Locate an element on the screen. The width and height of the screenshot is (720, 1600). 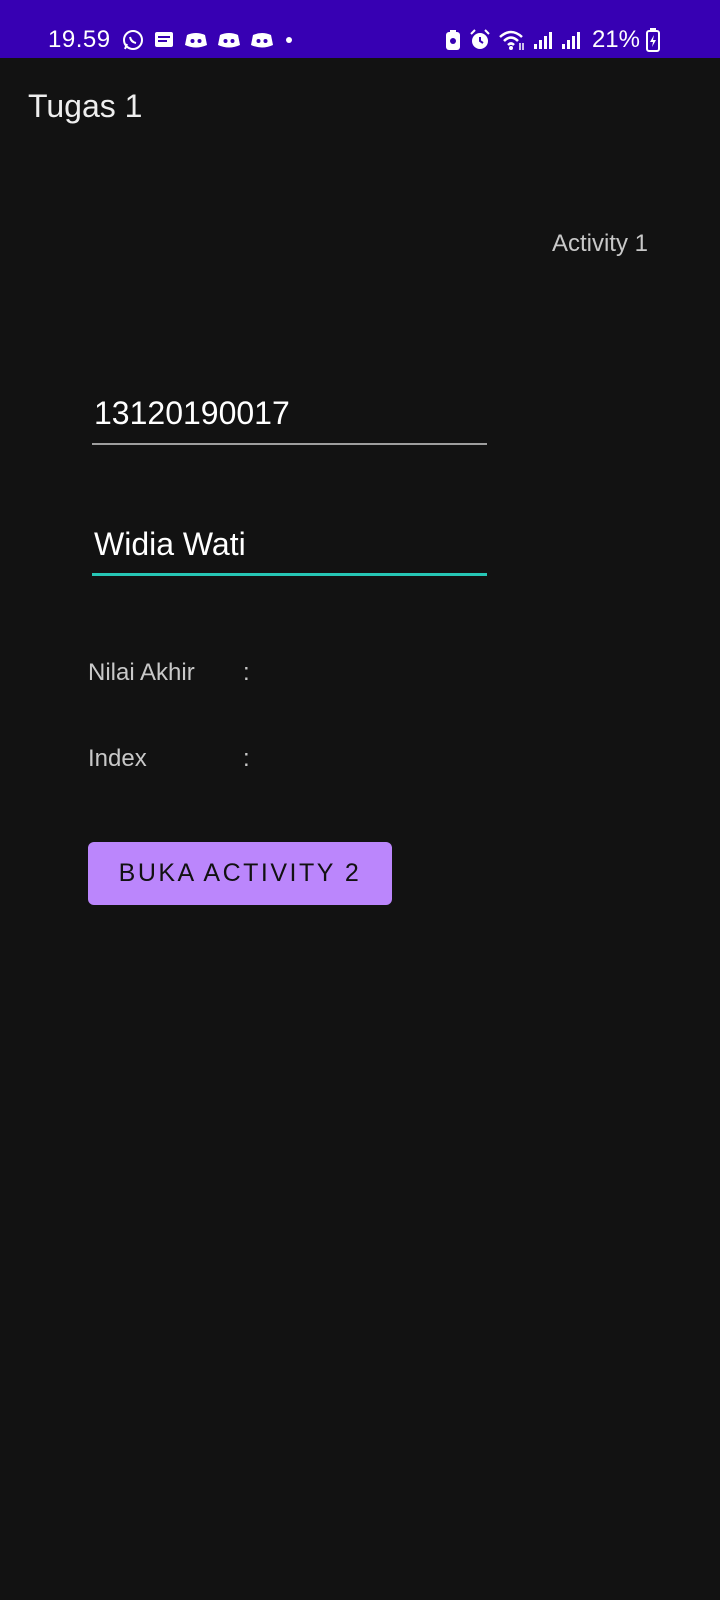
name-input-underline is located at coordinates (289, 574).